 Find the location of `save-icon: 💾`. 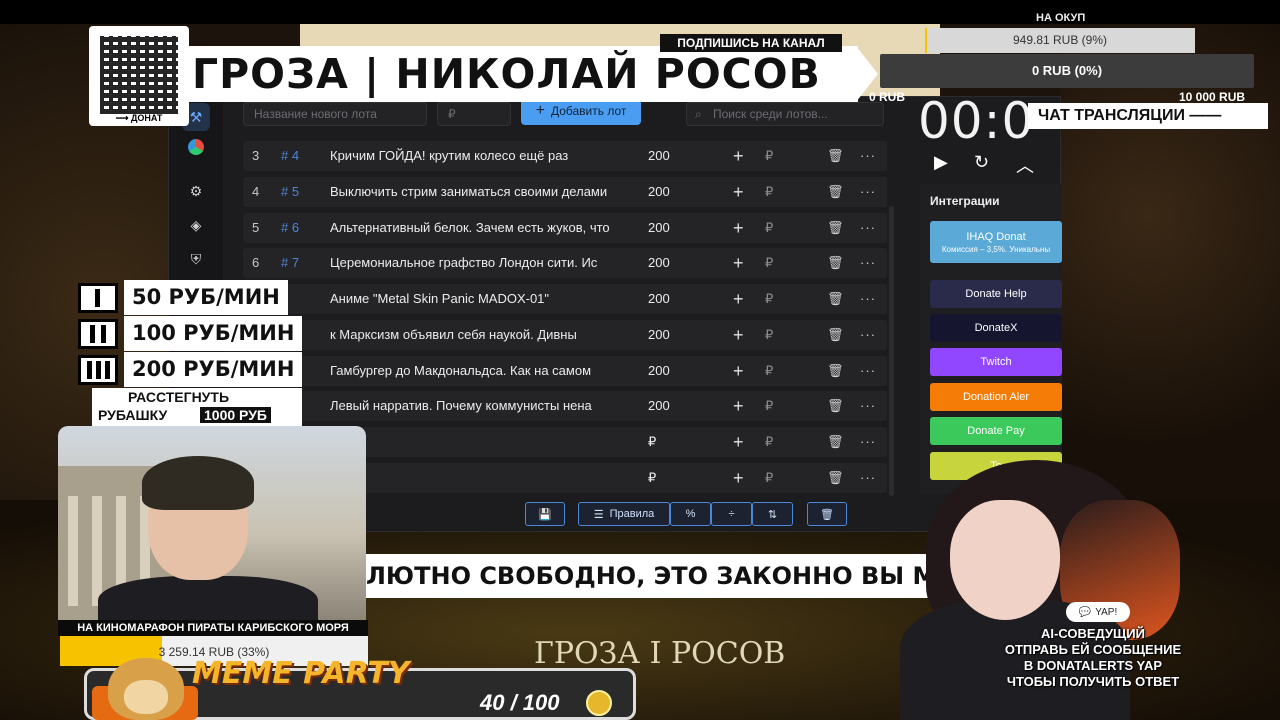

save-icon: 💾 is located at coordinates (545, 514).